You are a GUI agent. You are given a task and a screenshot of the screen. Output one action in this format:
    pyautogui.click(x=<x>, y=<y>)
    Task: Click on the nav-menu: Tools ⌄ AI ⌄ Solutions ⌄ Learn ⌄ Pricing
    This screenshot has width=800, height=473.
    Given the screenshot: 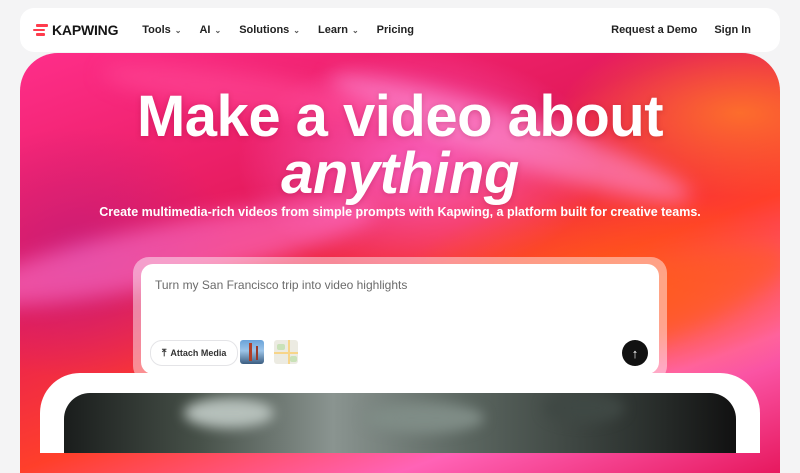 What is the action you would take?
    pyautogui.click(x=287, y=30)
    